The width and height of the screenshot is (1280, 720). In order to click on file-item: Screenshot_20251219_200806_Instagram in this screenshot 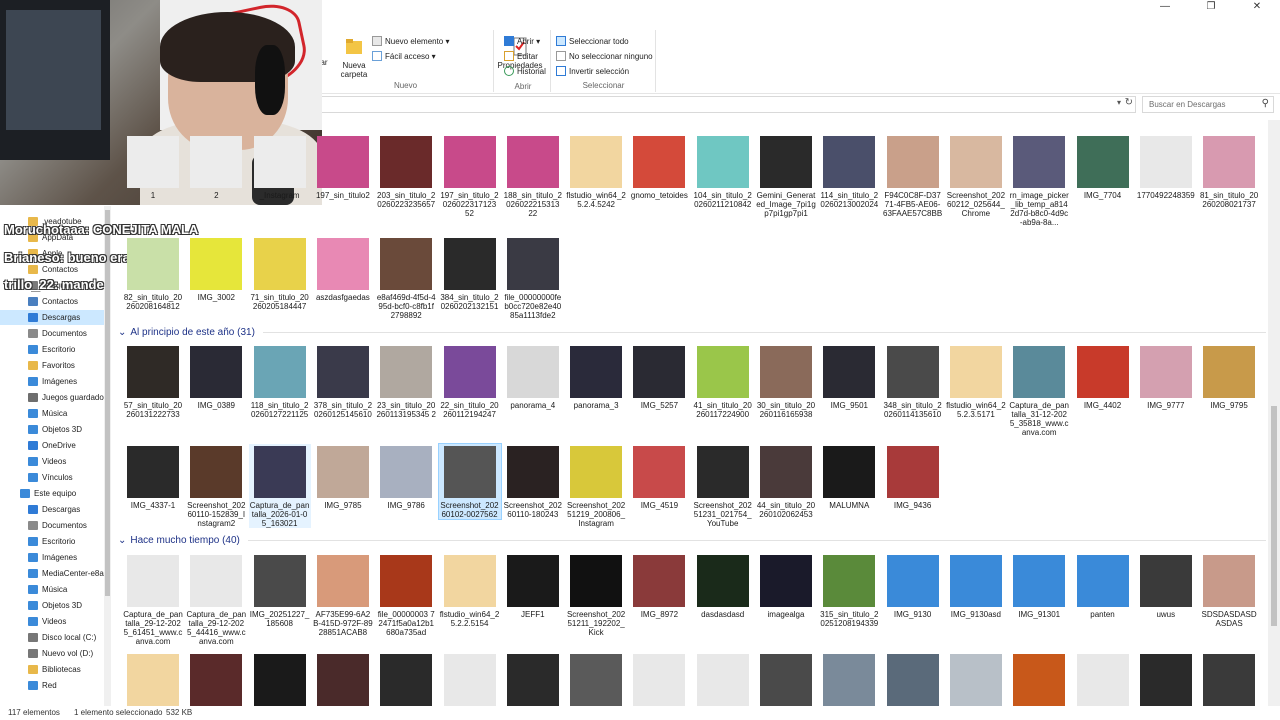, I will do `click(596, 486)`.